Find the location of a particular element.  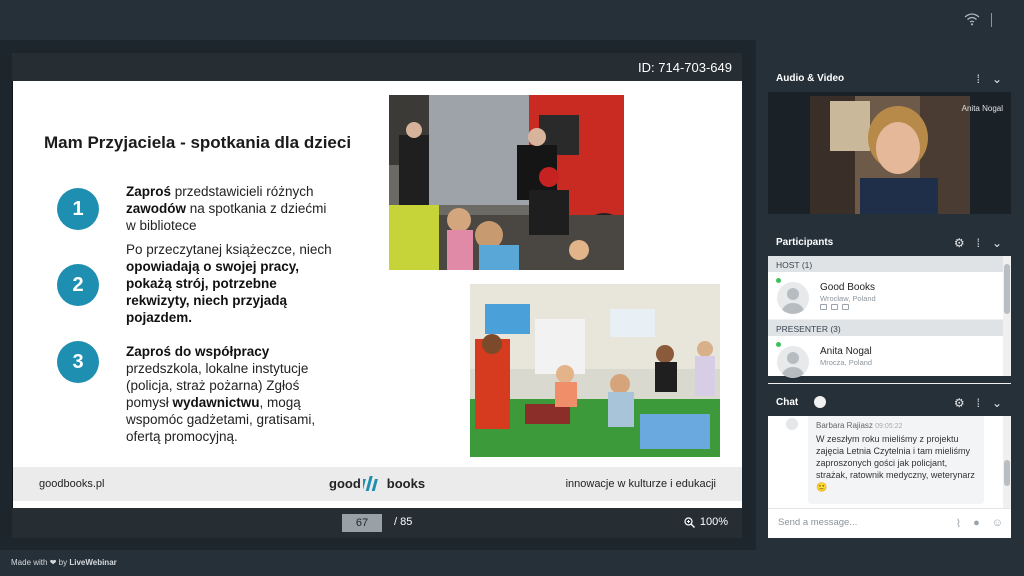

chat-input-row: Send a message... ⌇ ● ☺ is located at coordinates (889, 523).